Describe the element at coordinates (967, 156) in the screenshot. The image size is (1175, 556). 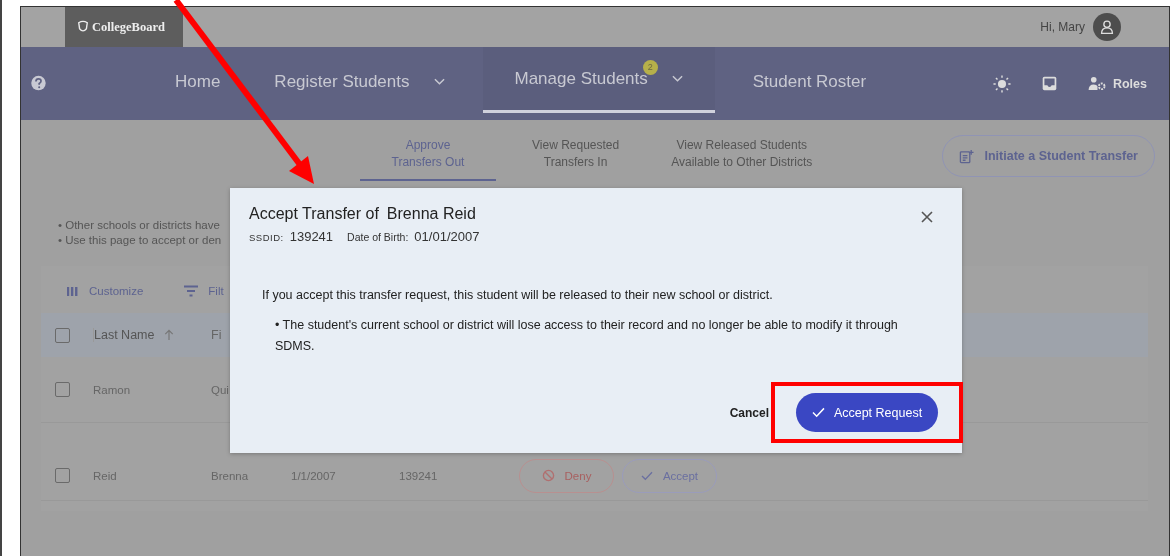
I see `add-document-icon` at that location.